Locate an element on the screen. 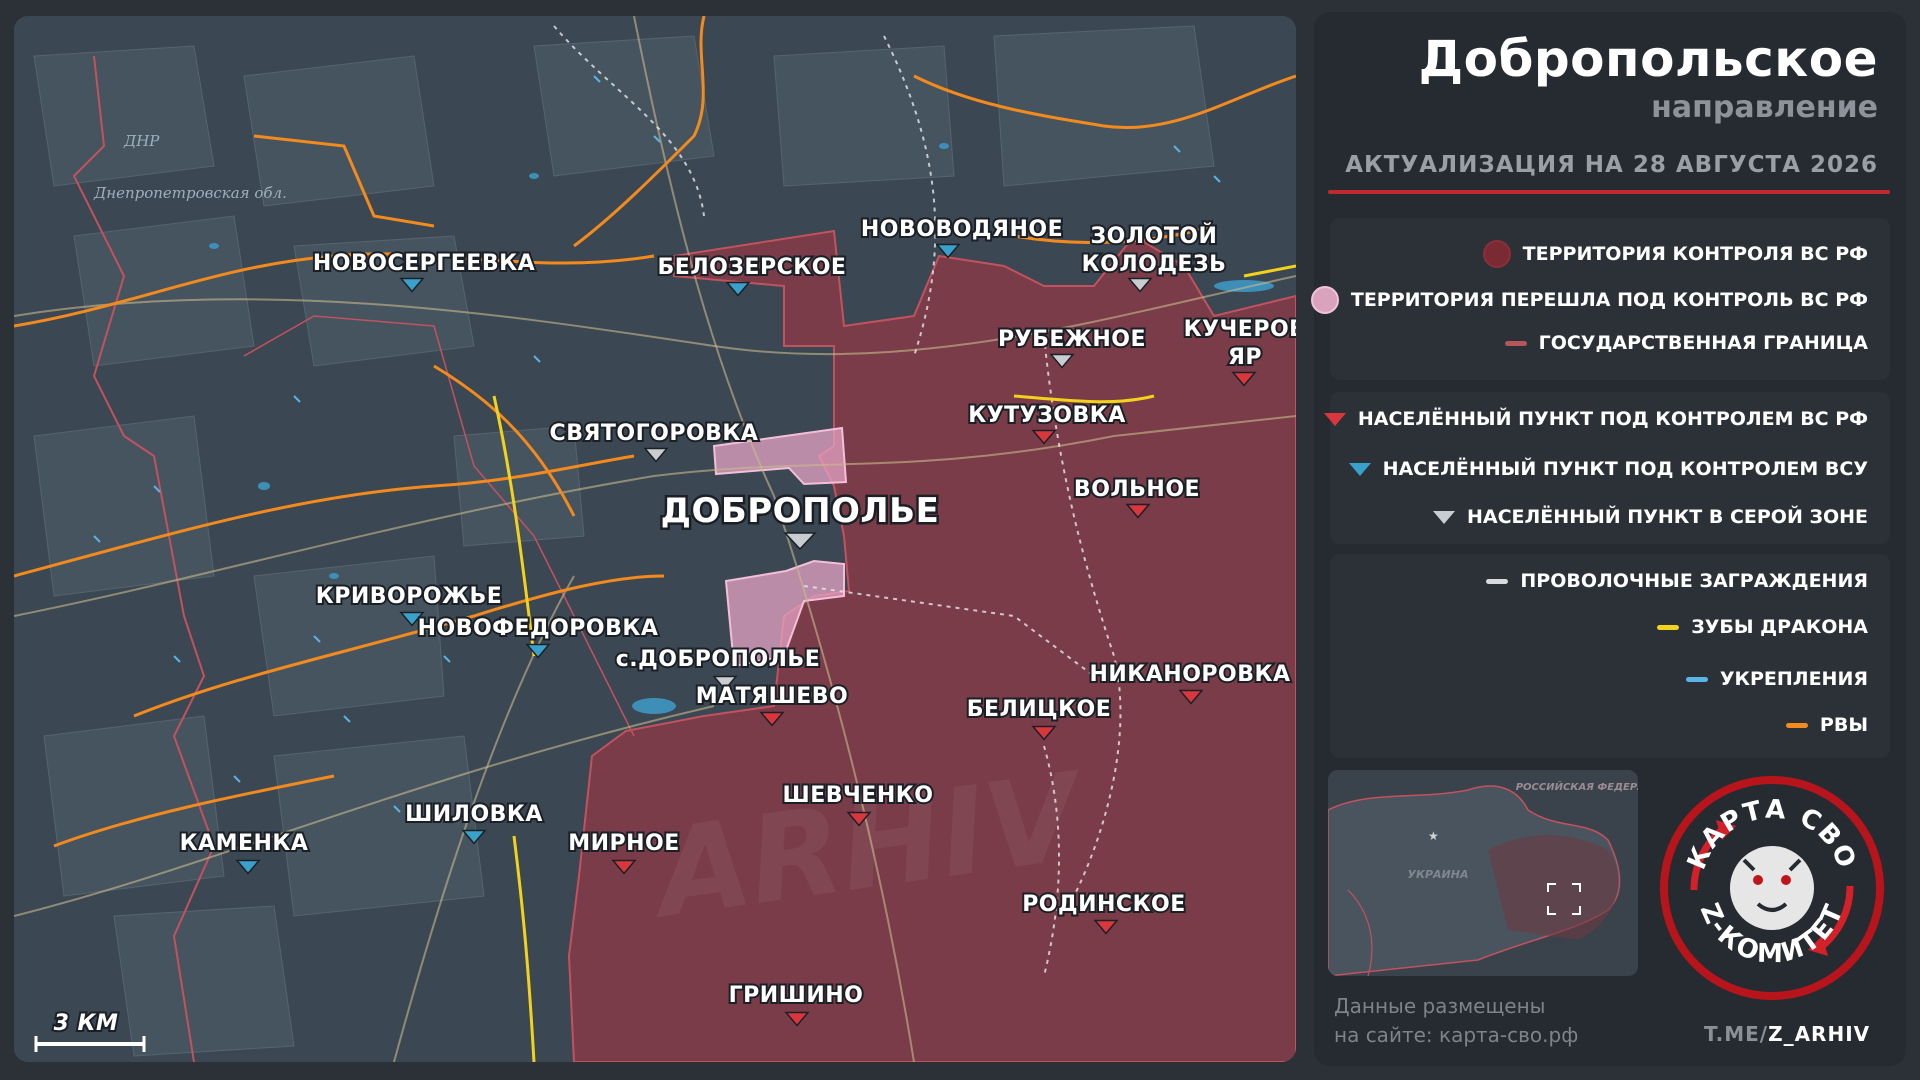 Image resolution: width=1920 pixels, height=1080 pixels. map-title: Добропольское is located at coordinates (1648, 59).